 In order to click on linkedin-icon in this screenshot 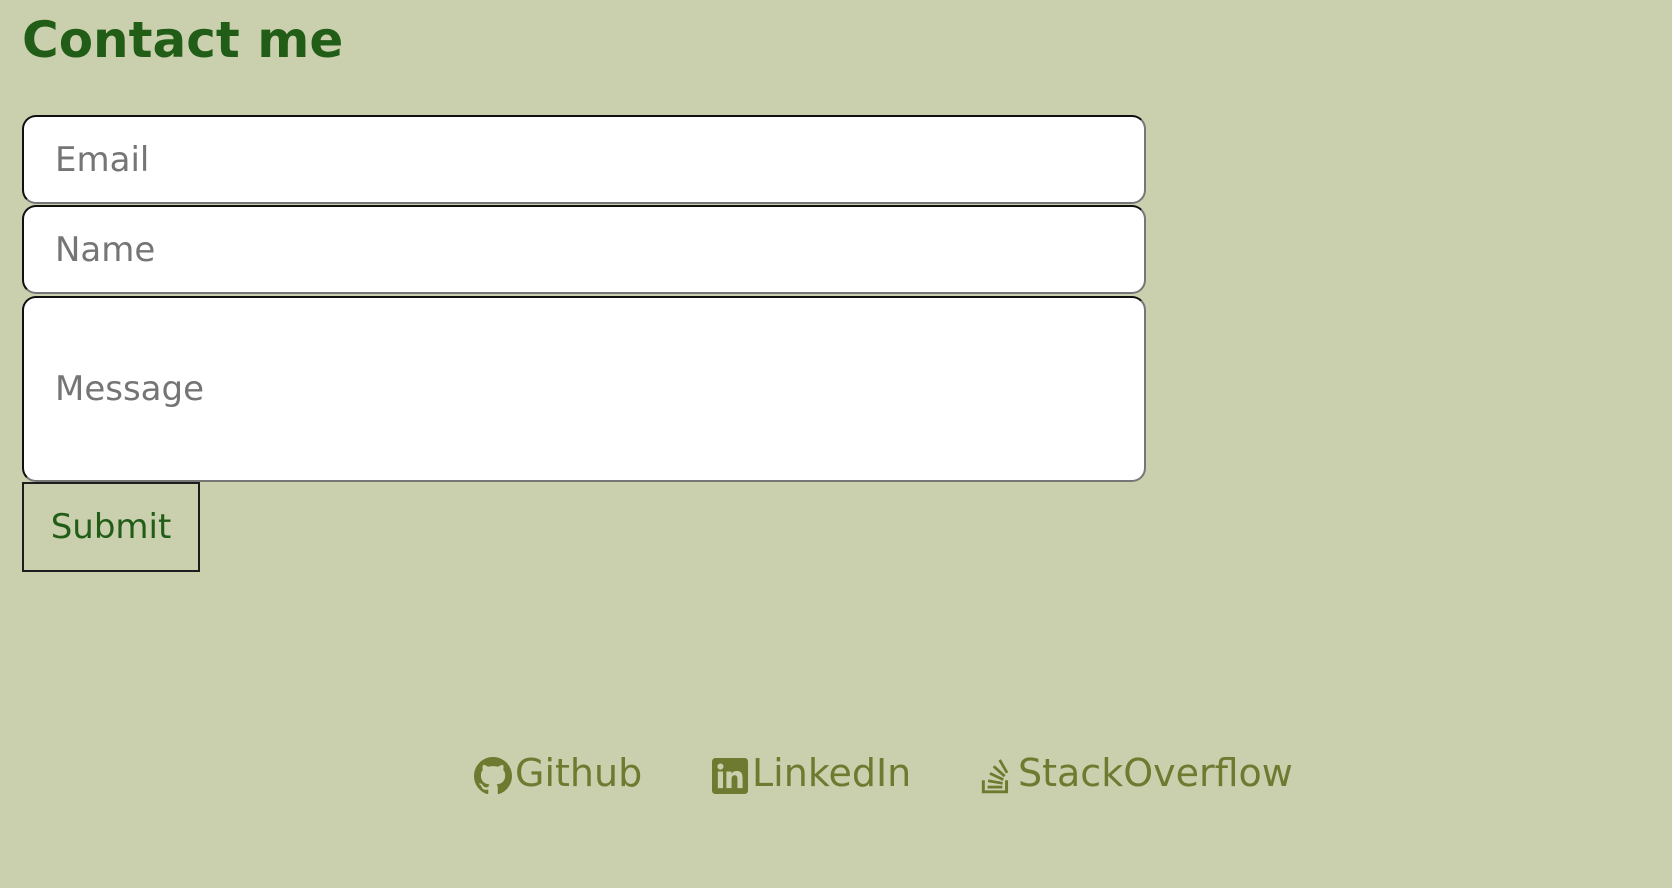, I will do `click(730, 776)`.